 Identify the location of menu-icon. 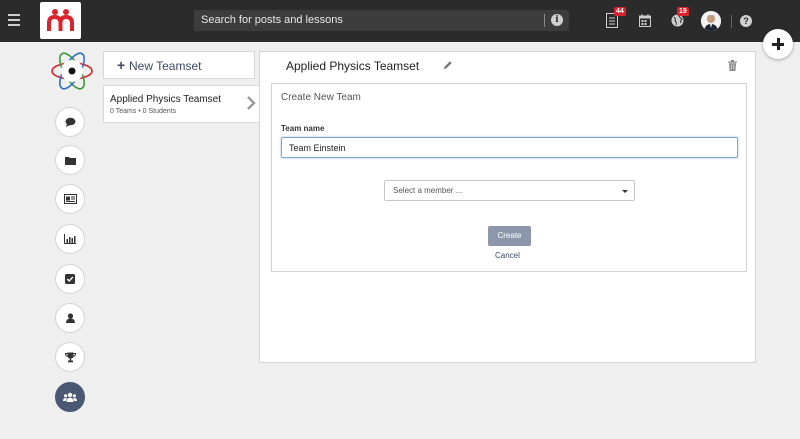
(14, 20).